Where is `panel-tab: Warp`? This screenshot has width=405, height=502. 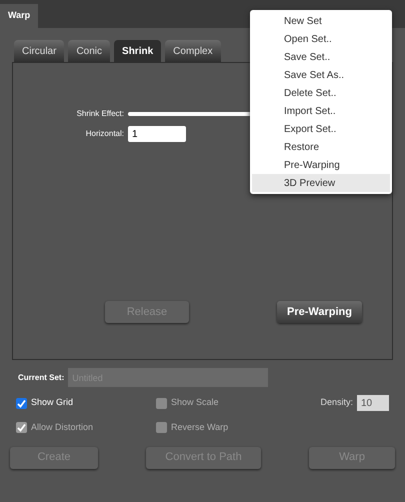 panel-tab: Warp is located at coordinates (19, 16).